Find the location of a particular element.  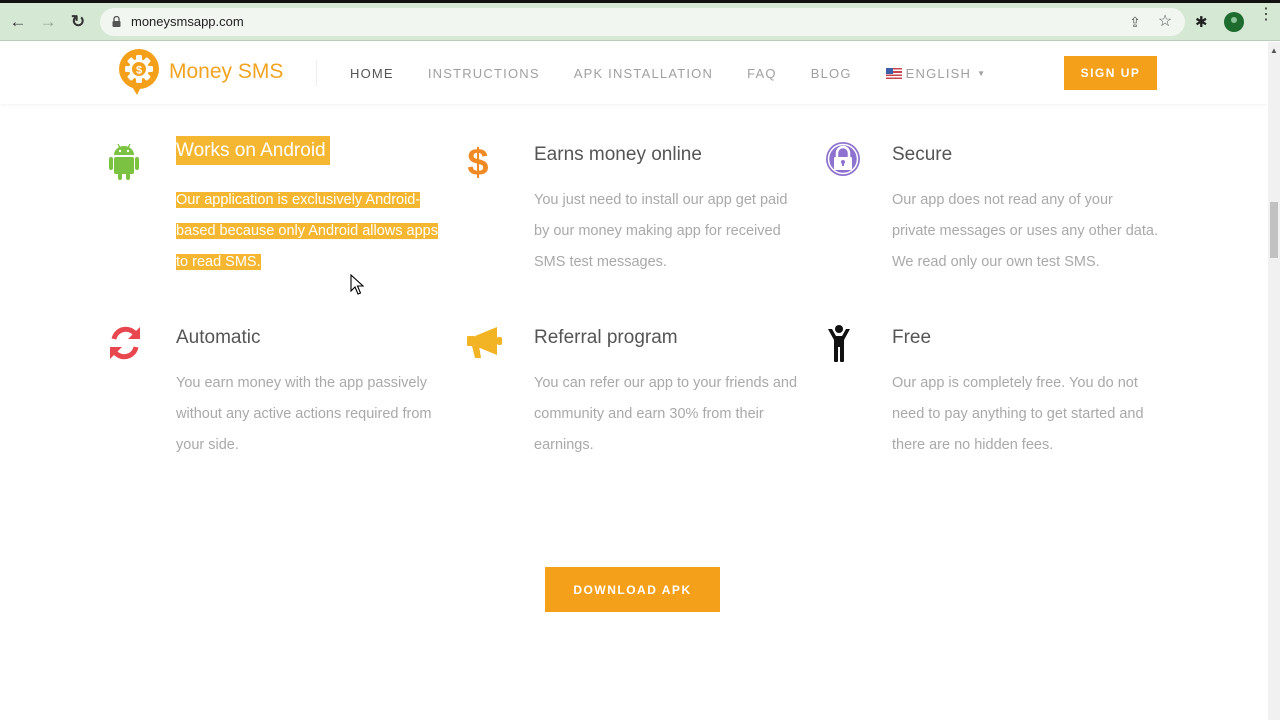

forward-arrow-icon: → is located at coordinates (48, 21).